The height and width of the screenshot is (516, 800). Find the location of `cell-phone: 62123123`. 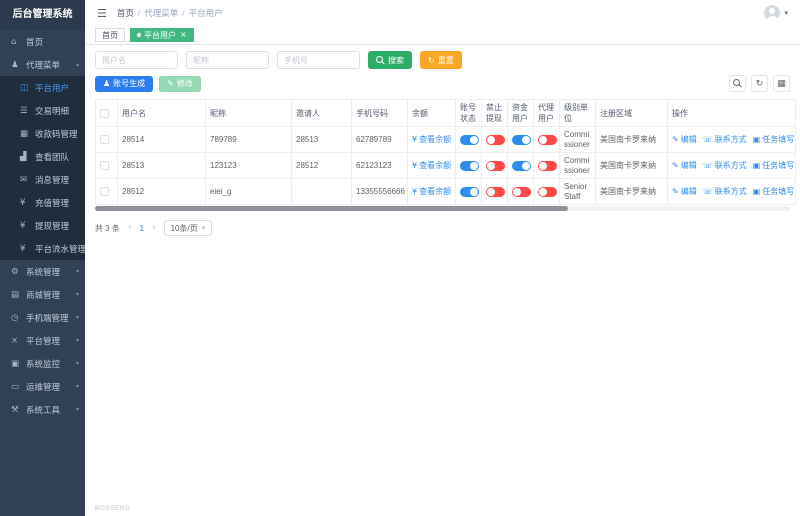

cell-phone: 62123123 is located at coordinates (379, 165).